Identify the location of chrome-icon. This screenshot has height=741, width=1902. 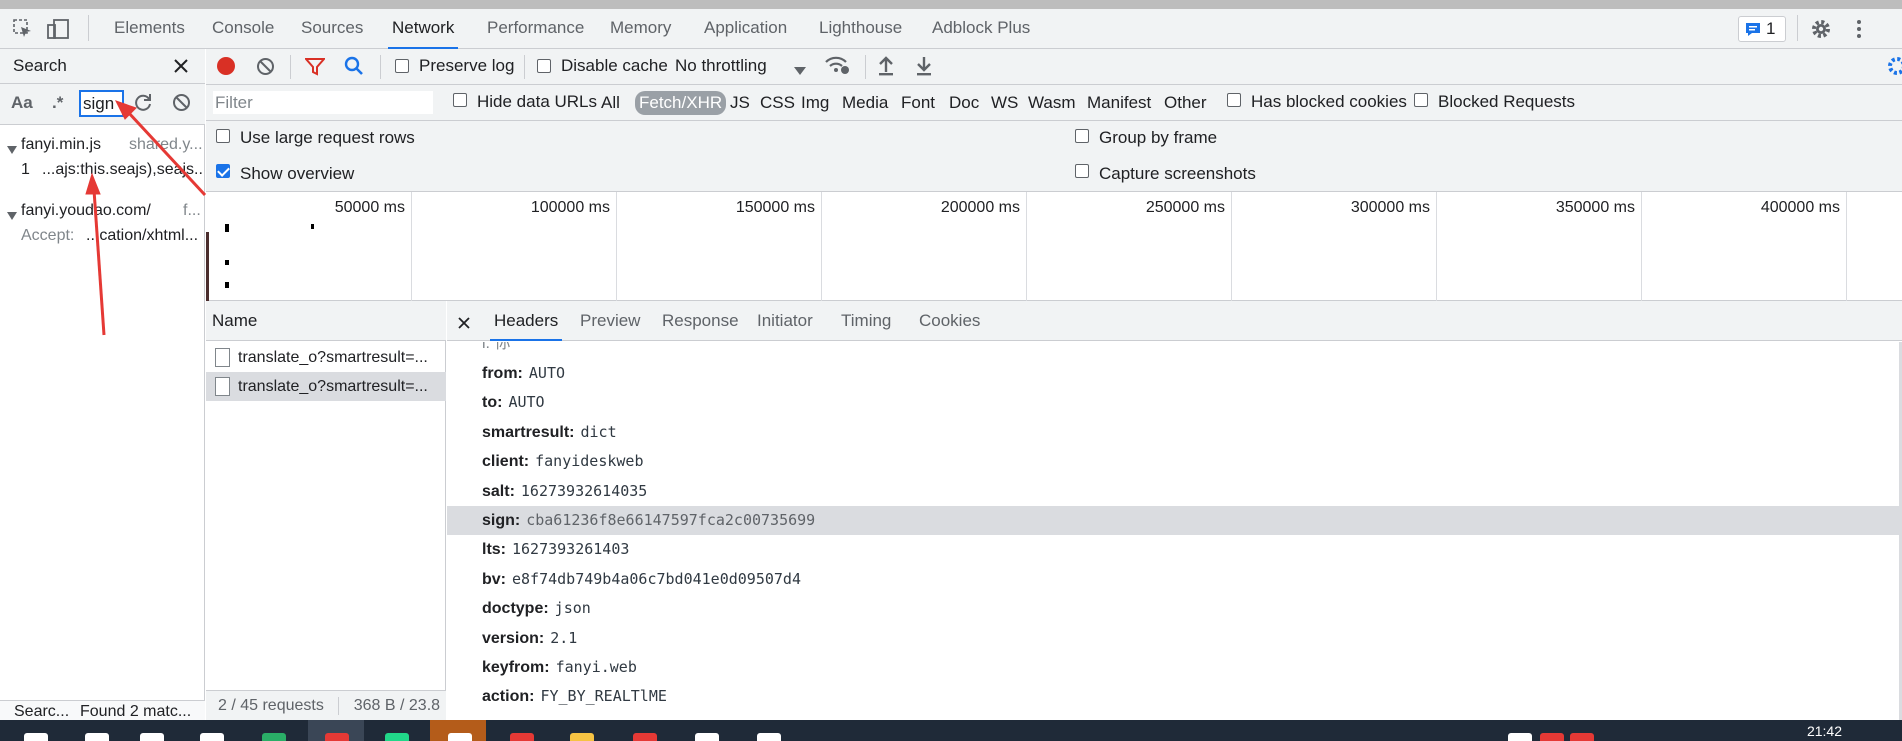
(337, 737).